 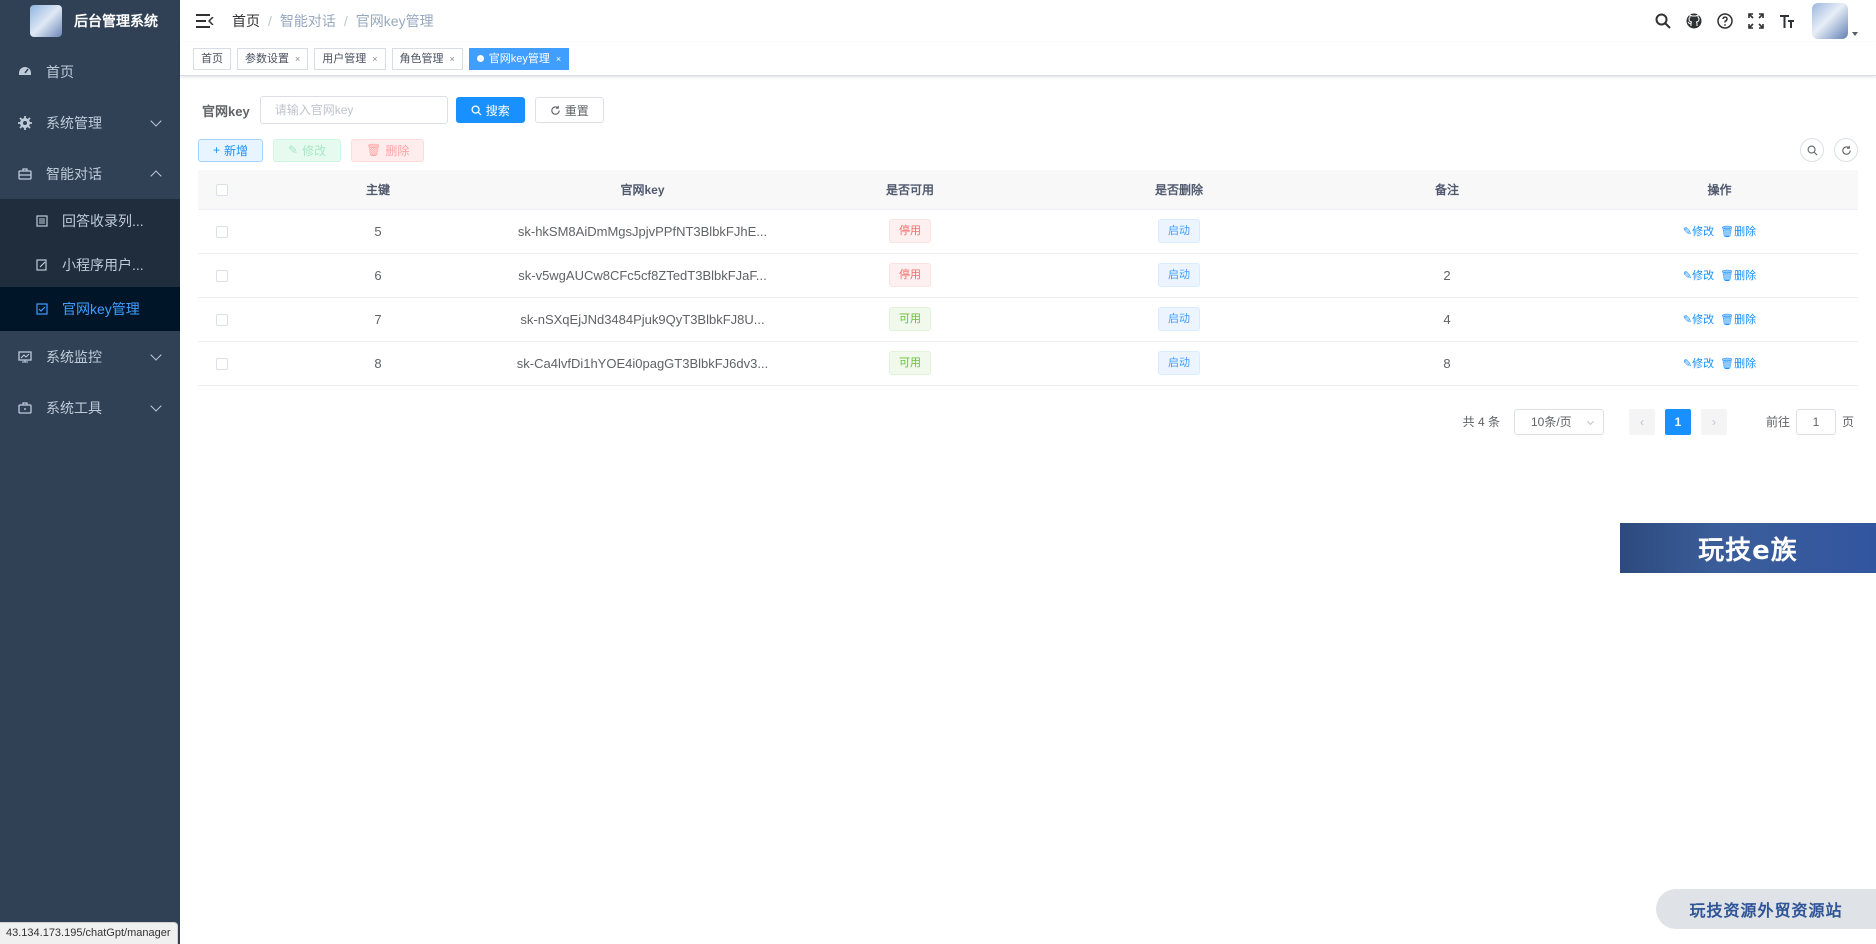 What do you see at coordinates (344, 58) in the screenshot?
I see `tag-label: 用户管理` at bounding box center [344, 58].